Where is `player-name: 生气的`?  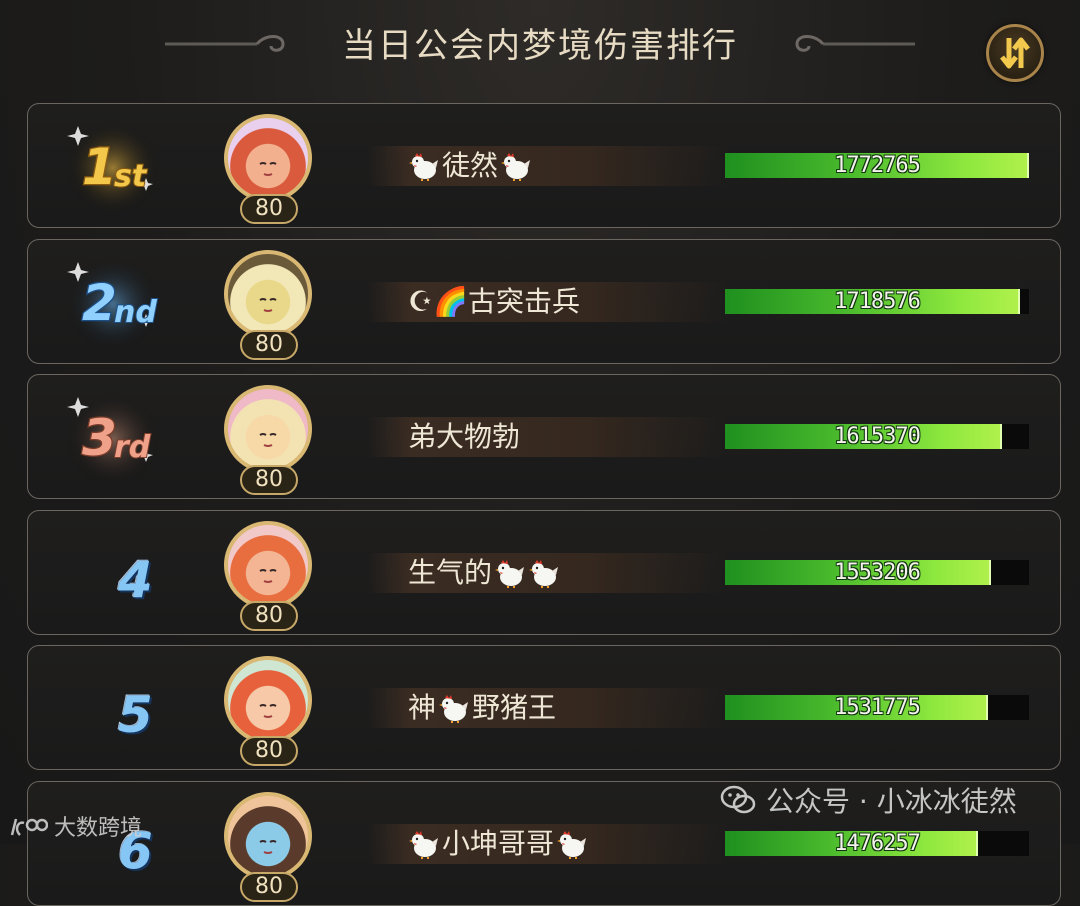
player-name: 生气的 is located at coordinates (484, 573).